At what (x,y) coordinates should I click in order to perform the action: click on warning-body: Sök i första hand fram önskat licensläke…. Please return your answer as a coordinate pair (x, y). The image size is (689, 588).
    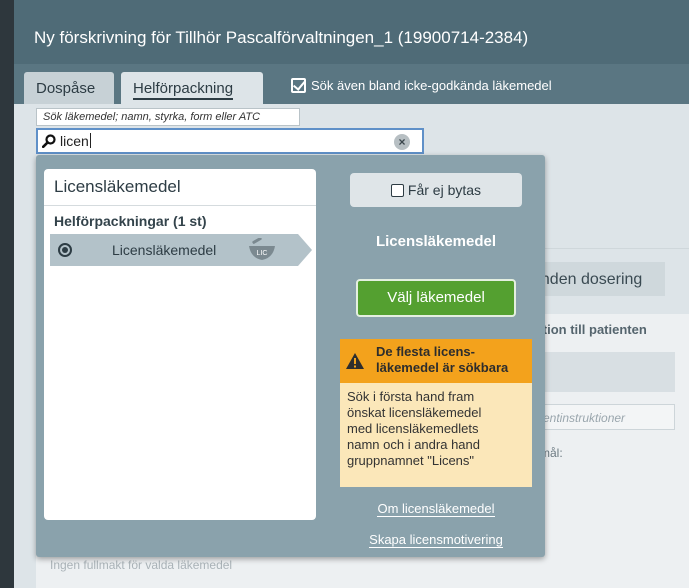
    Looking at the image, I should click on (436, 435).